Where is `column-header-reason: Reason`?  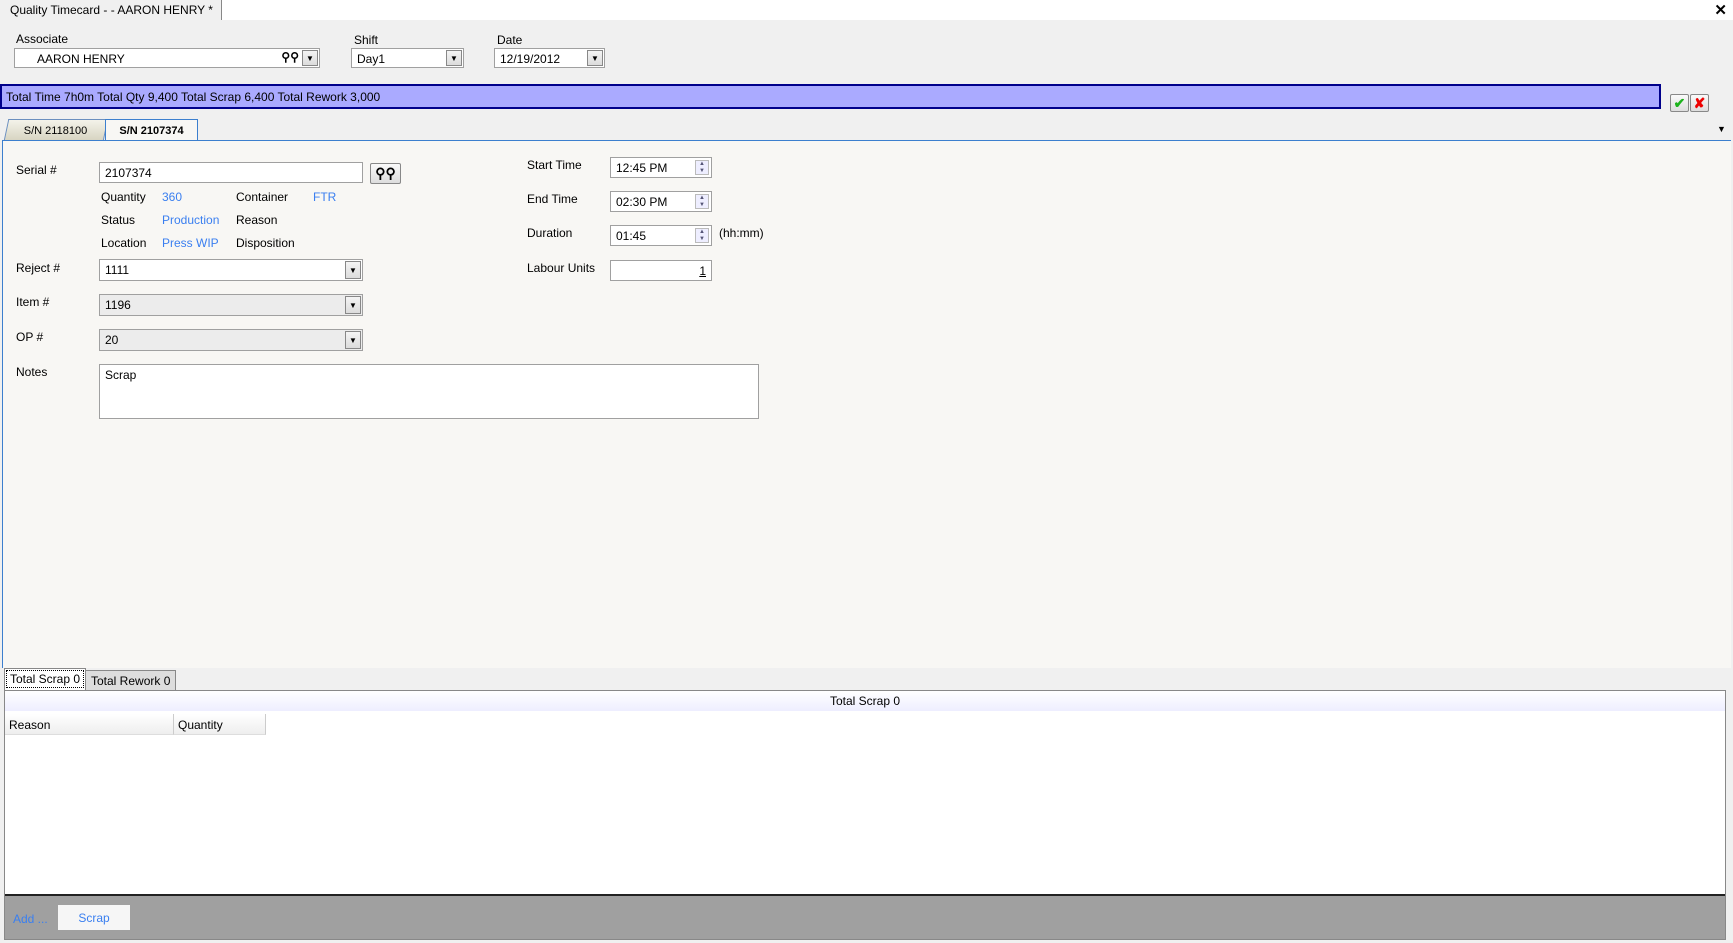 column-header-reason: Reason is located at coordinates (89, 724).